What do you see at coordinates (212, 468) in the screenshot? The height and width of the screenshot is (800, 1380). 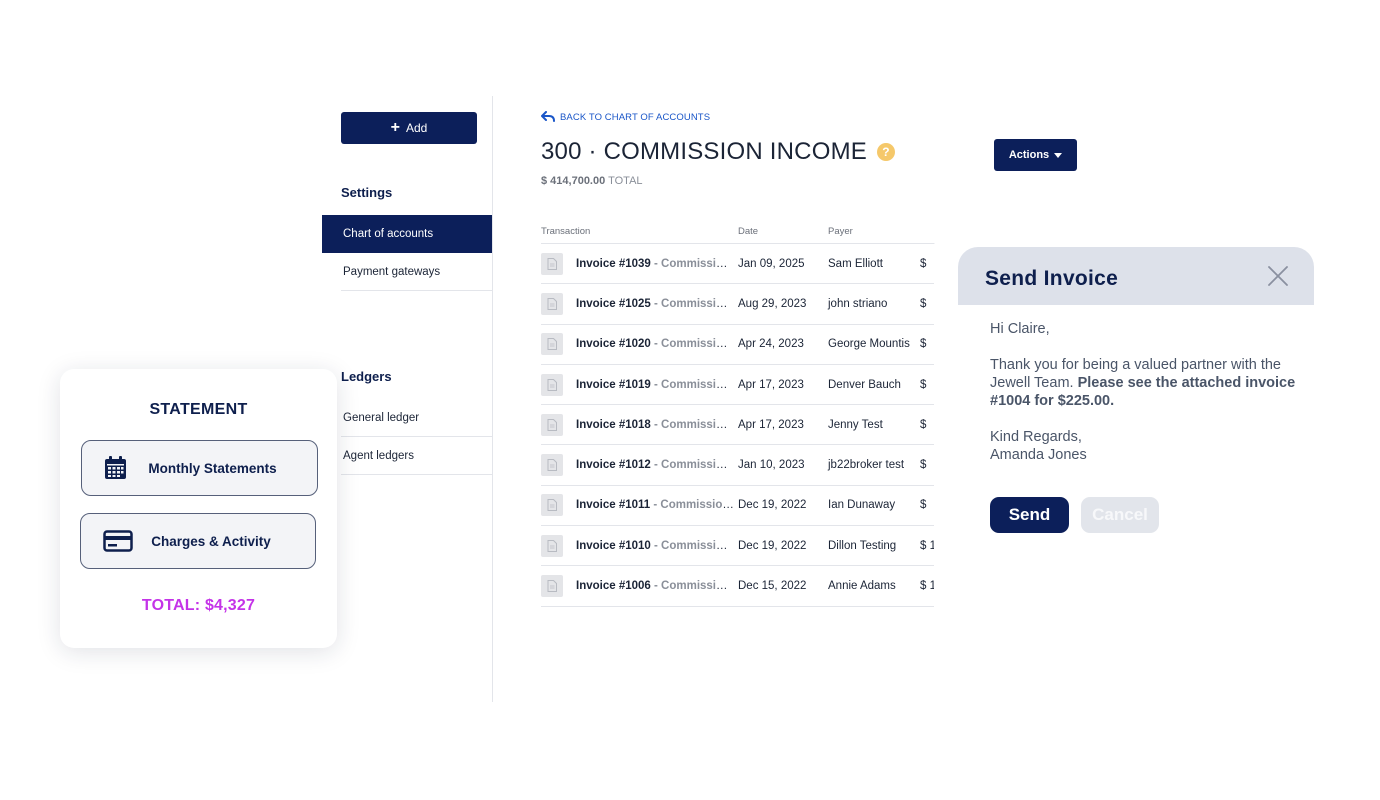 I see `monthly-statements-label: Monthly Statements` at bounding box center [212, 468].